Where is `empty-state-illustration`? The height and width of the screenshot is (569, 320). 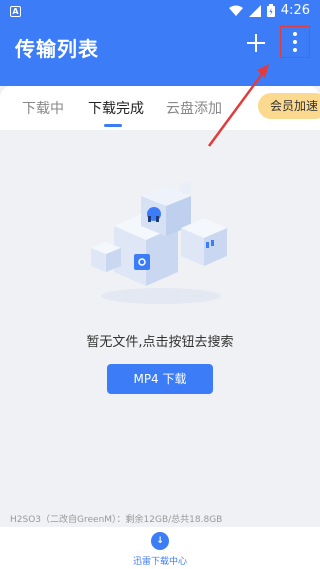
empty-state-illustration is located at coordinates (159, 243).